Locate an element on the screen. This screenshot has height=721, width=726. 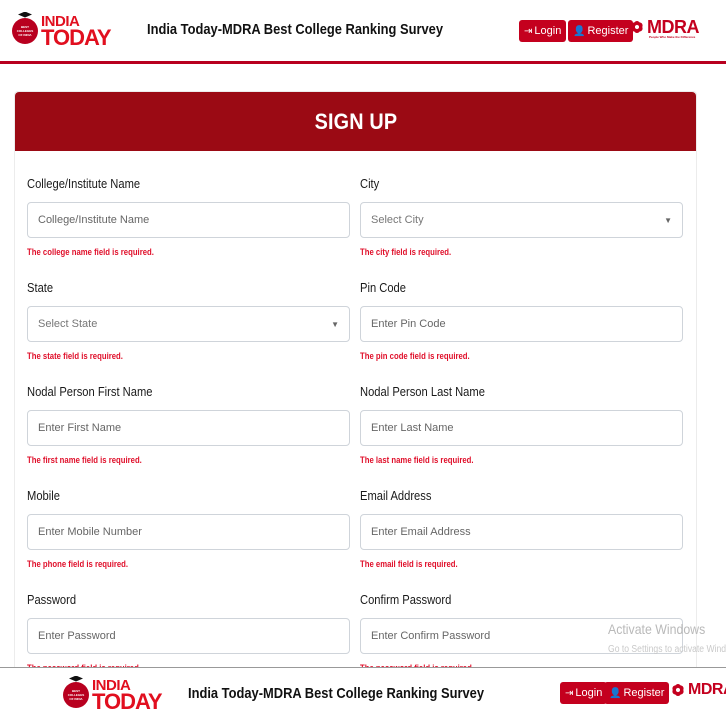
first-name-error: The first name field is required. is located at coordinates (84, 460).